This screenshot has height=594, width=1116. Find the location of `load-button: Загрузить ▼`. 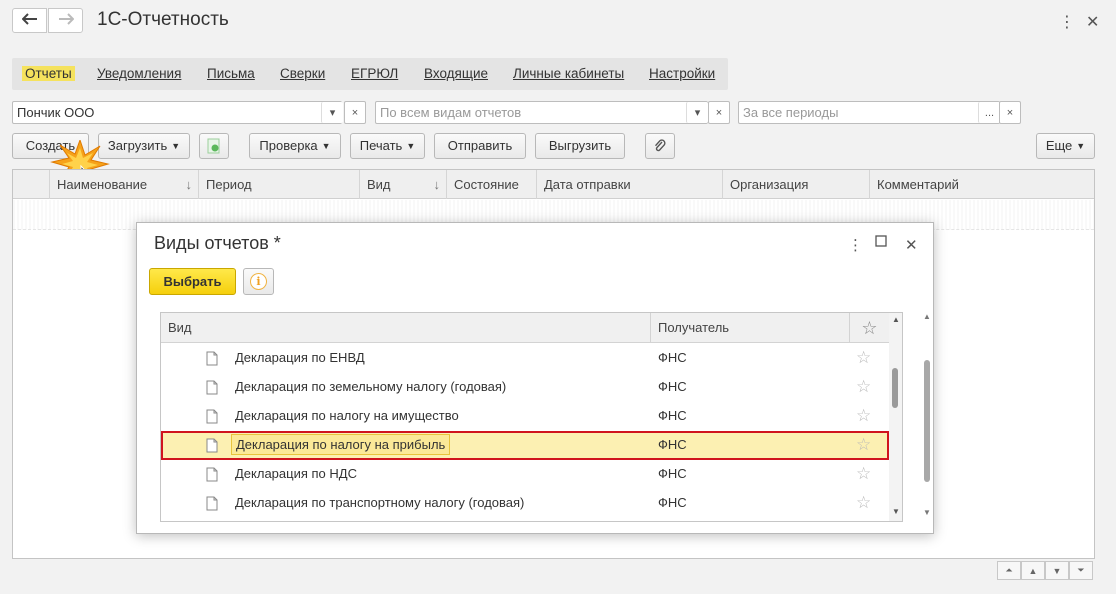

load-button: Загрузить ▼ is located at coordinates (144, 146).